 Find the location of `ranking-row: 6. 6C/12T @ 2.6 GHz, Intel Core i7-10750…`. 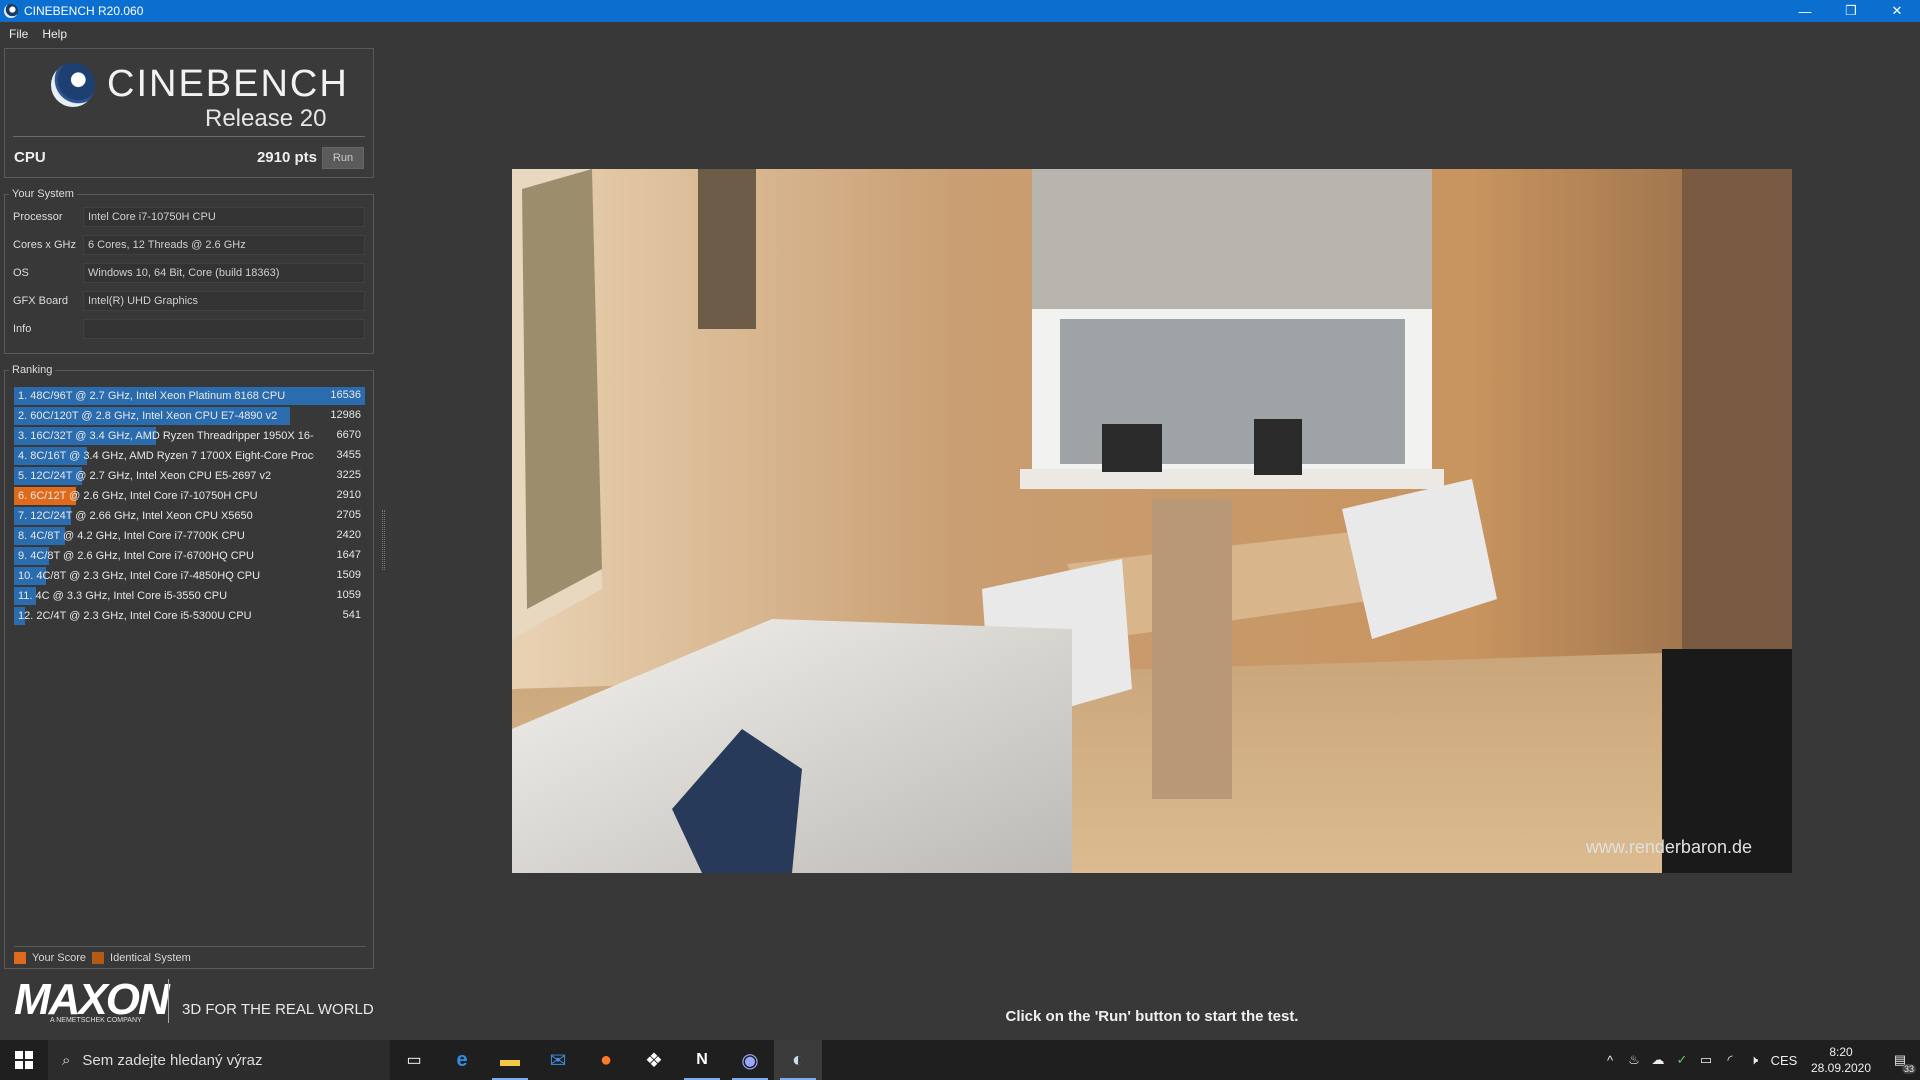

ranking-row: 6. 6C/12T @ 2.6 GHz, Intel Core i7-10750… is located at coordinates (189, 496).